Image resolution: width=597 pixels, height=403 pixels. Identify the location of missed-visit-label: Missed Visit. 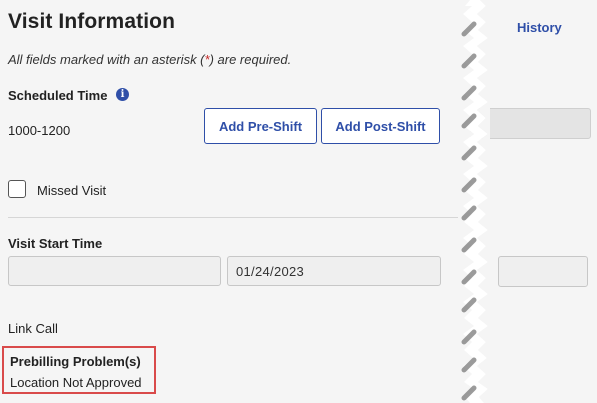
(71, 190).